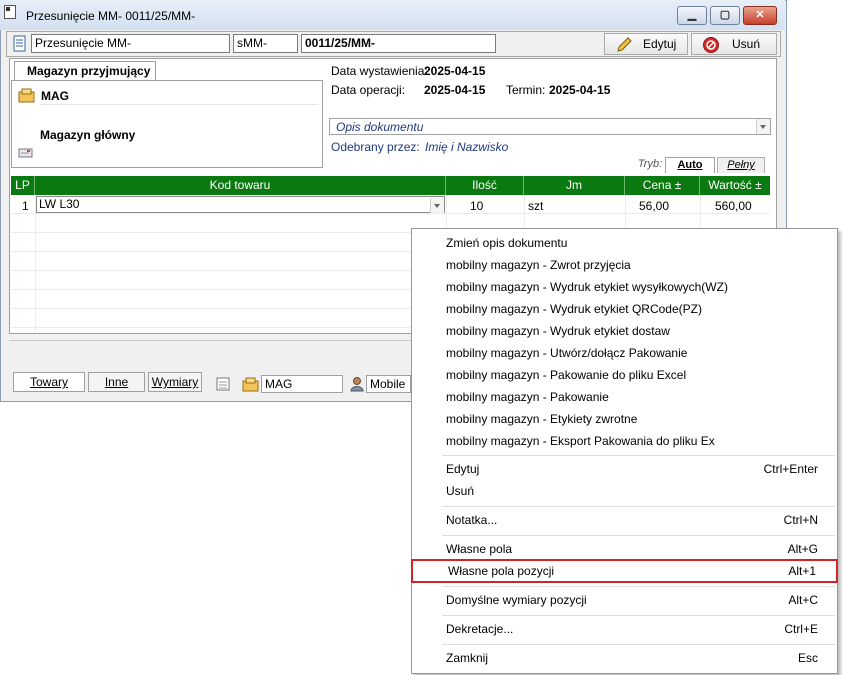 The height and width of the screenshot is (675, 843). I want to click on column-header-quantity: Ilość, so click(485, 185).